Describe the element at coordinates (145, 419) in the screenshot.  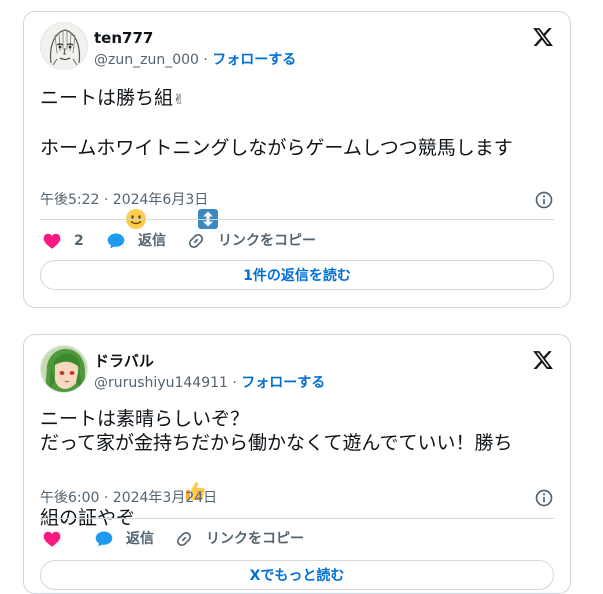
I see `tweet-text-line: ニートは素晴らしいぞ？` at that location.